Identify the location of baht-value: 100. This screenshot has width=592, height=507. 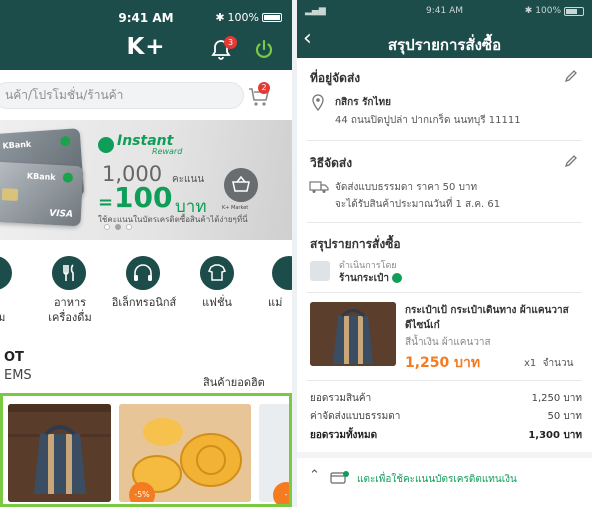
(143, 197).